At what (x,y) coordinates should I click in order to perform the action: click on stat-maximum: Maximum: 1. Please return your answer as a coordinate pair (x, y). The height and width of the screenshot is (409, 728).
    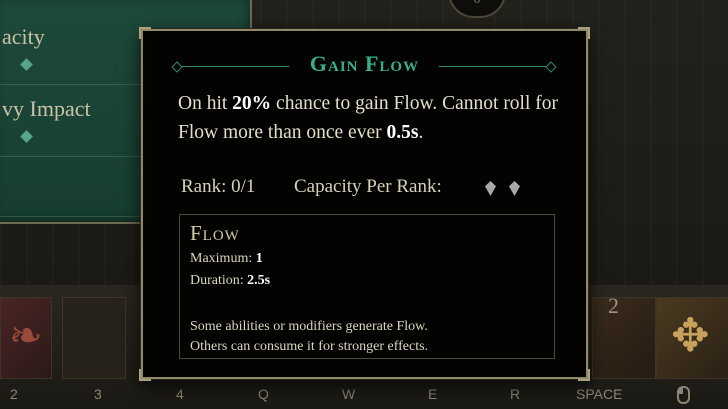
    Looking at the image, I should click on (226, 259).